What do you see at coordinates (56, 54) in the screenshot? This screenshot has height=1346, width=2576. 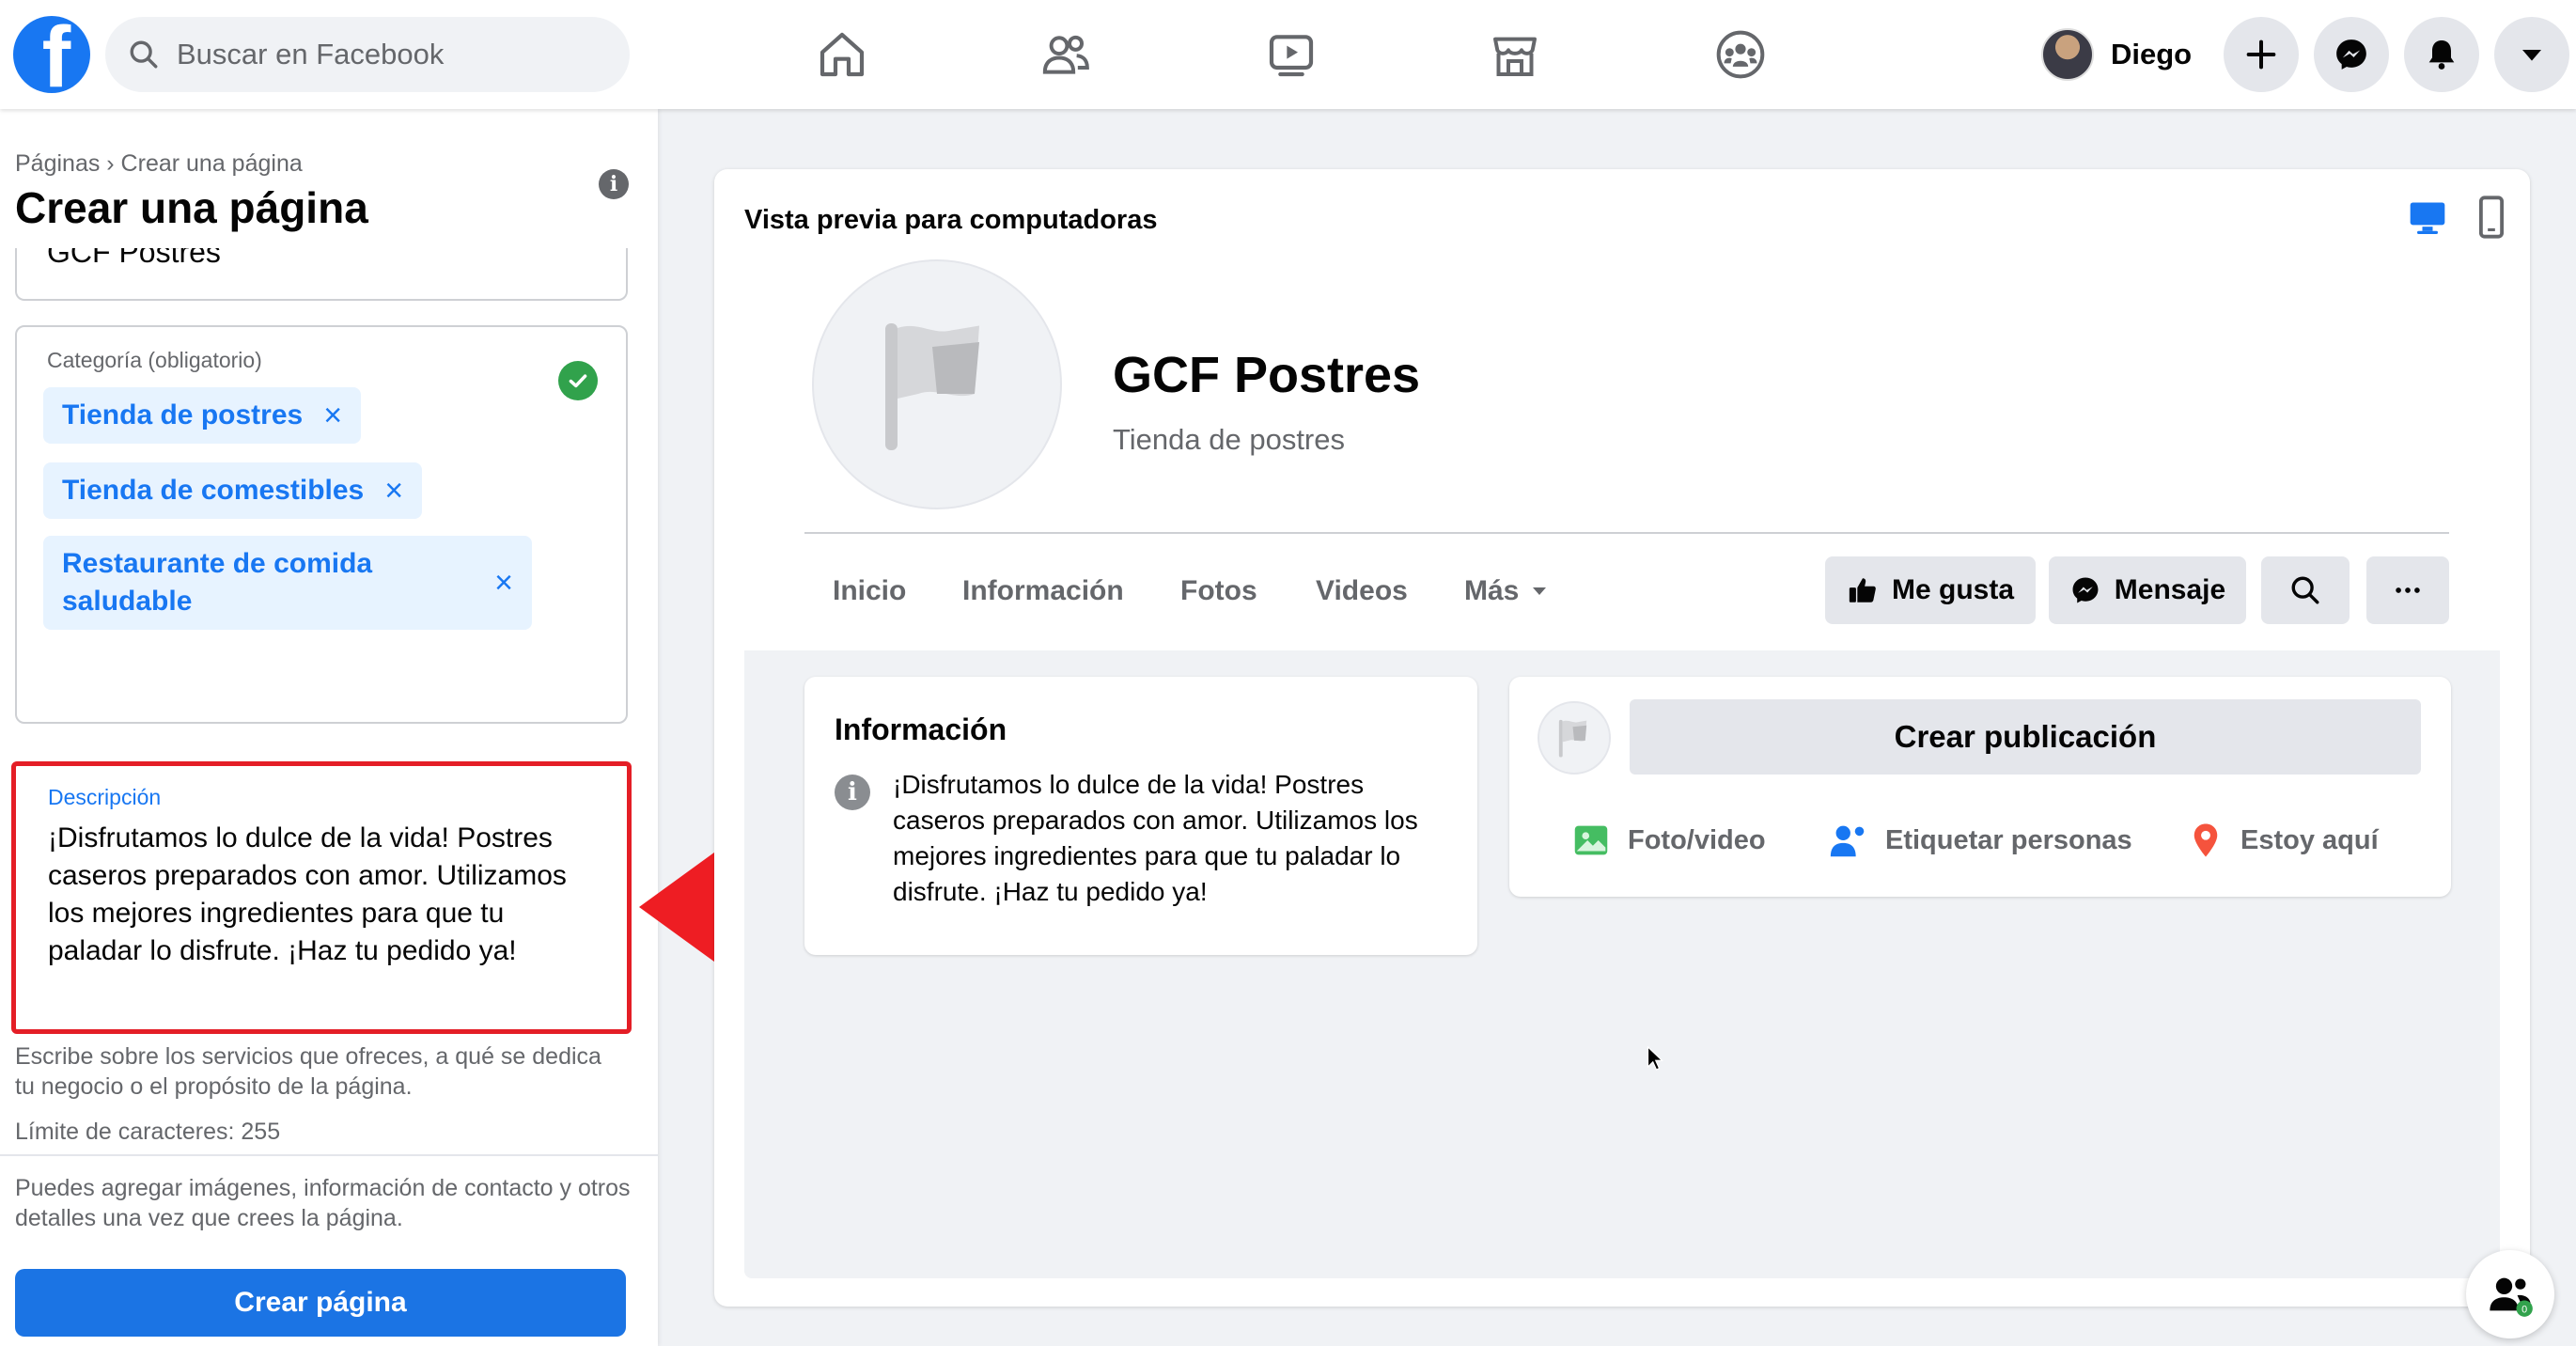 I see `facebook-logo-letter: f` at bounding box center [56, 54].